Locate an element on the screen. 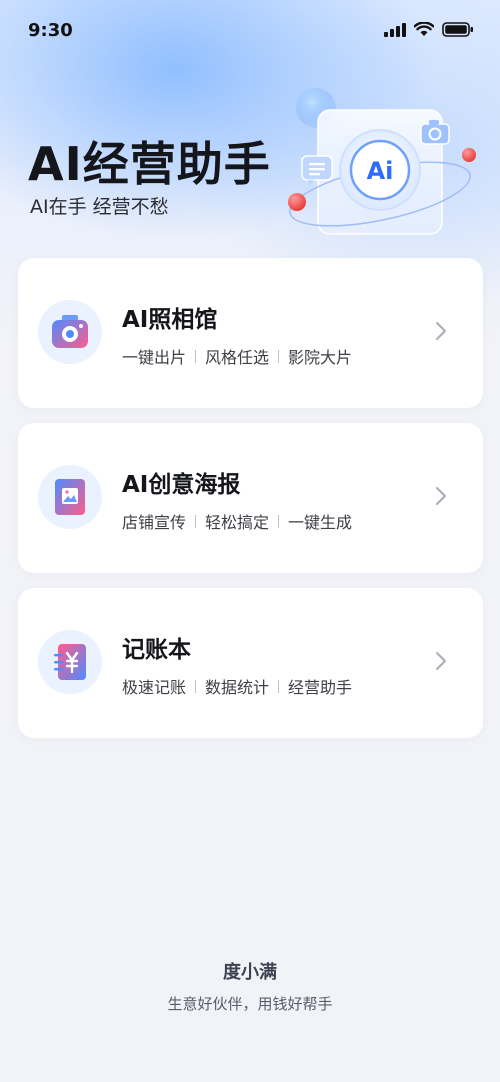 Image resolution: width=500 pixels, height=1082 pixels. card-tag: 风格任选 is located at coordinates (237, 357).